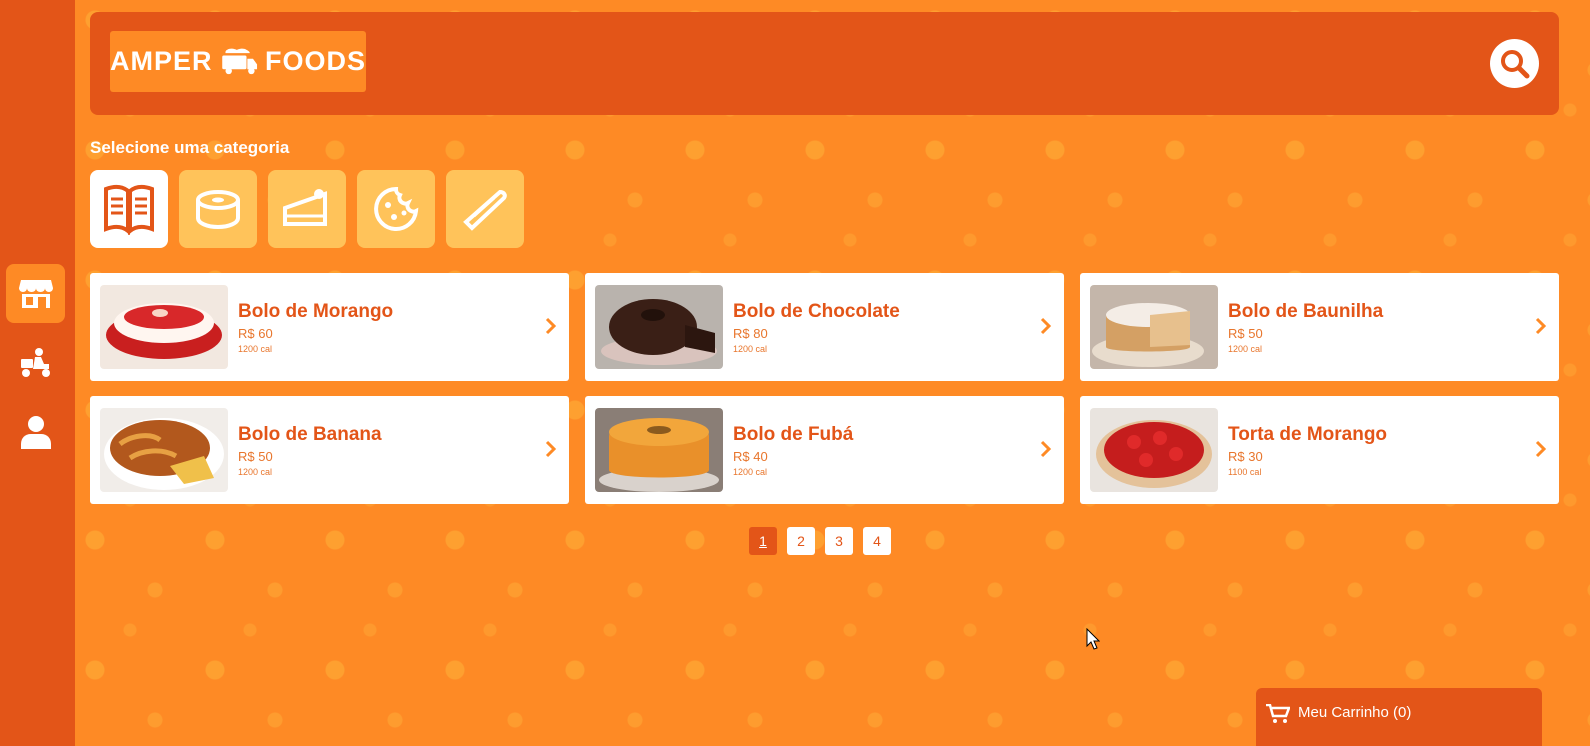 The height and width of the screenshot is (746, 1590). I want to click on sandwich-icon, so click(485, 210).